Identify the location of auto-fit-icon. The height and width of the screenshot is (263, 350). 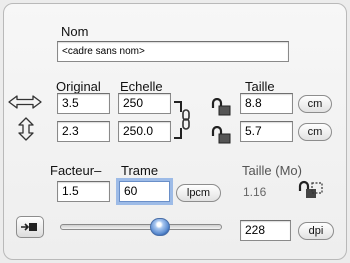
(30, 227).